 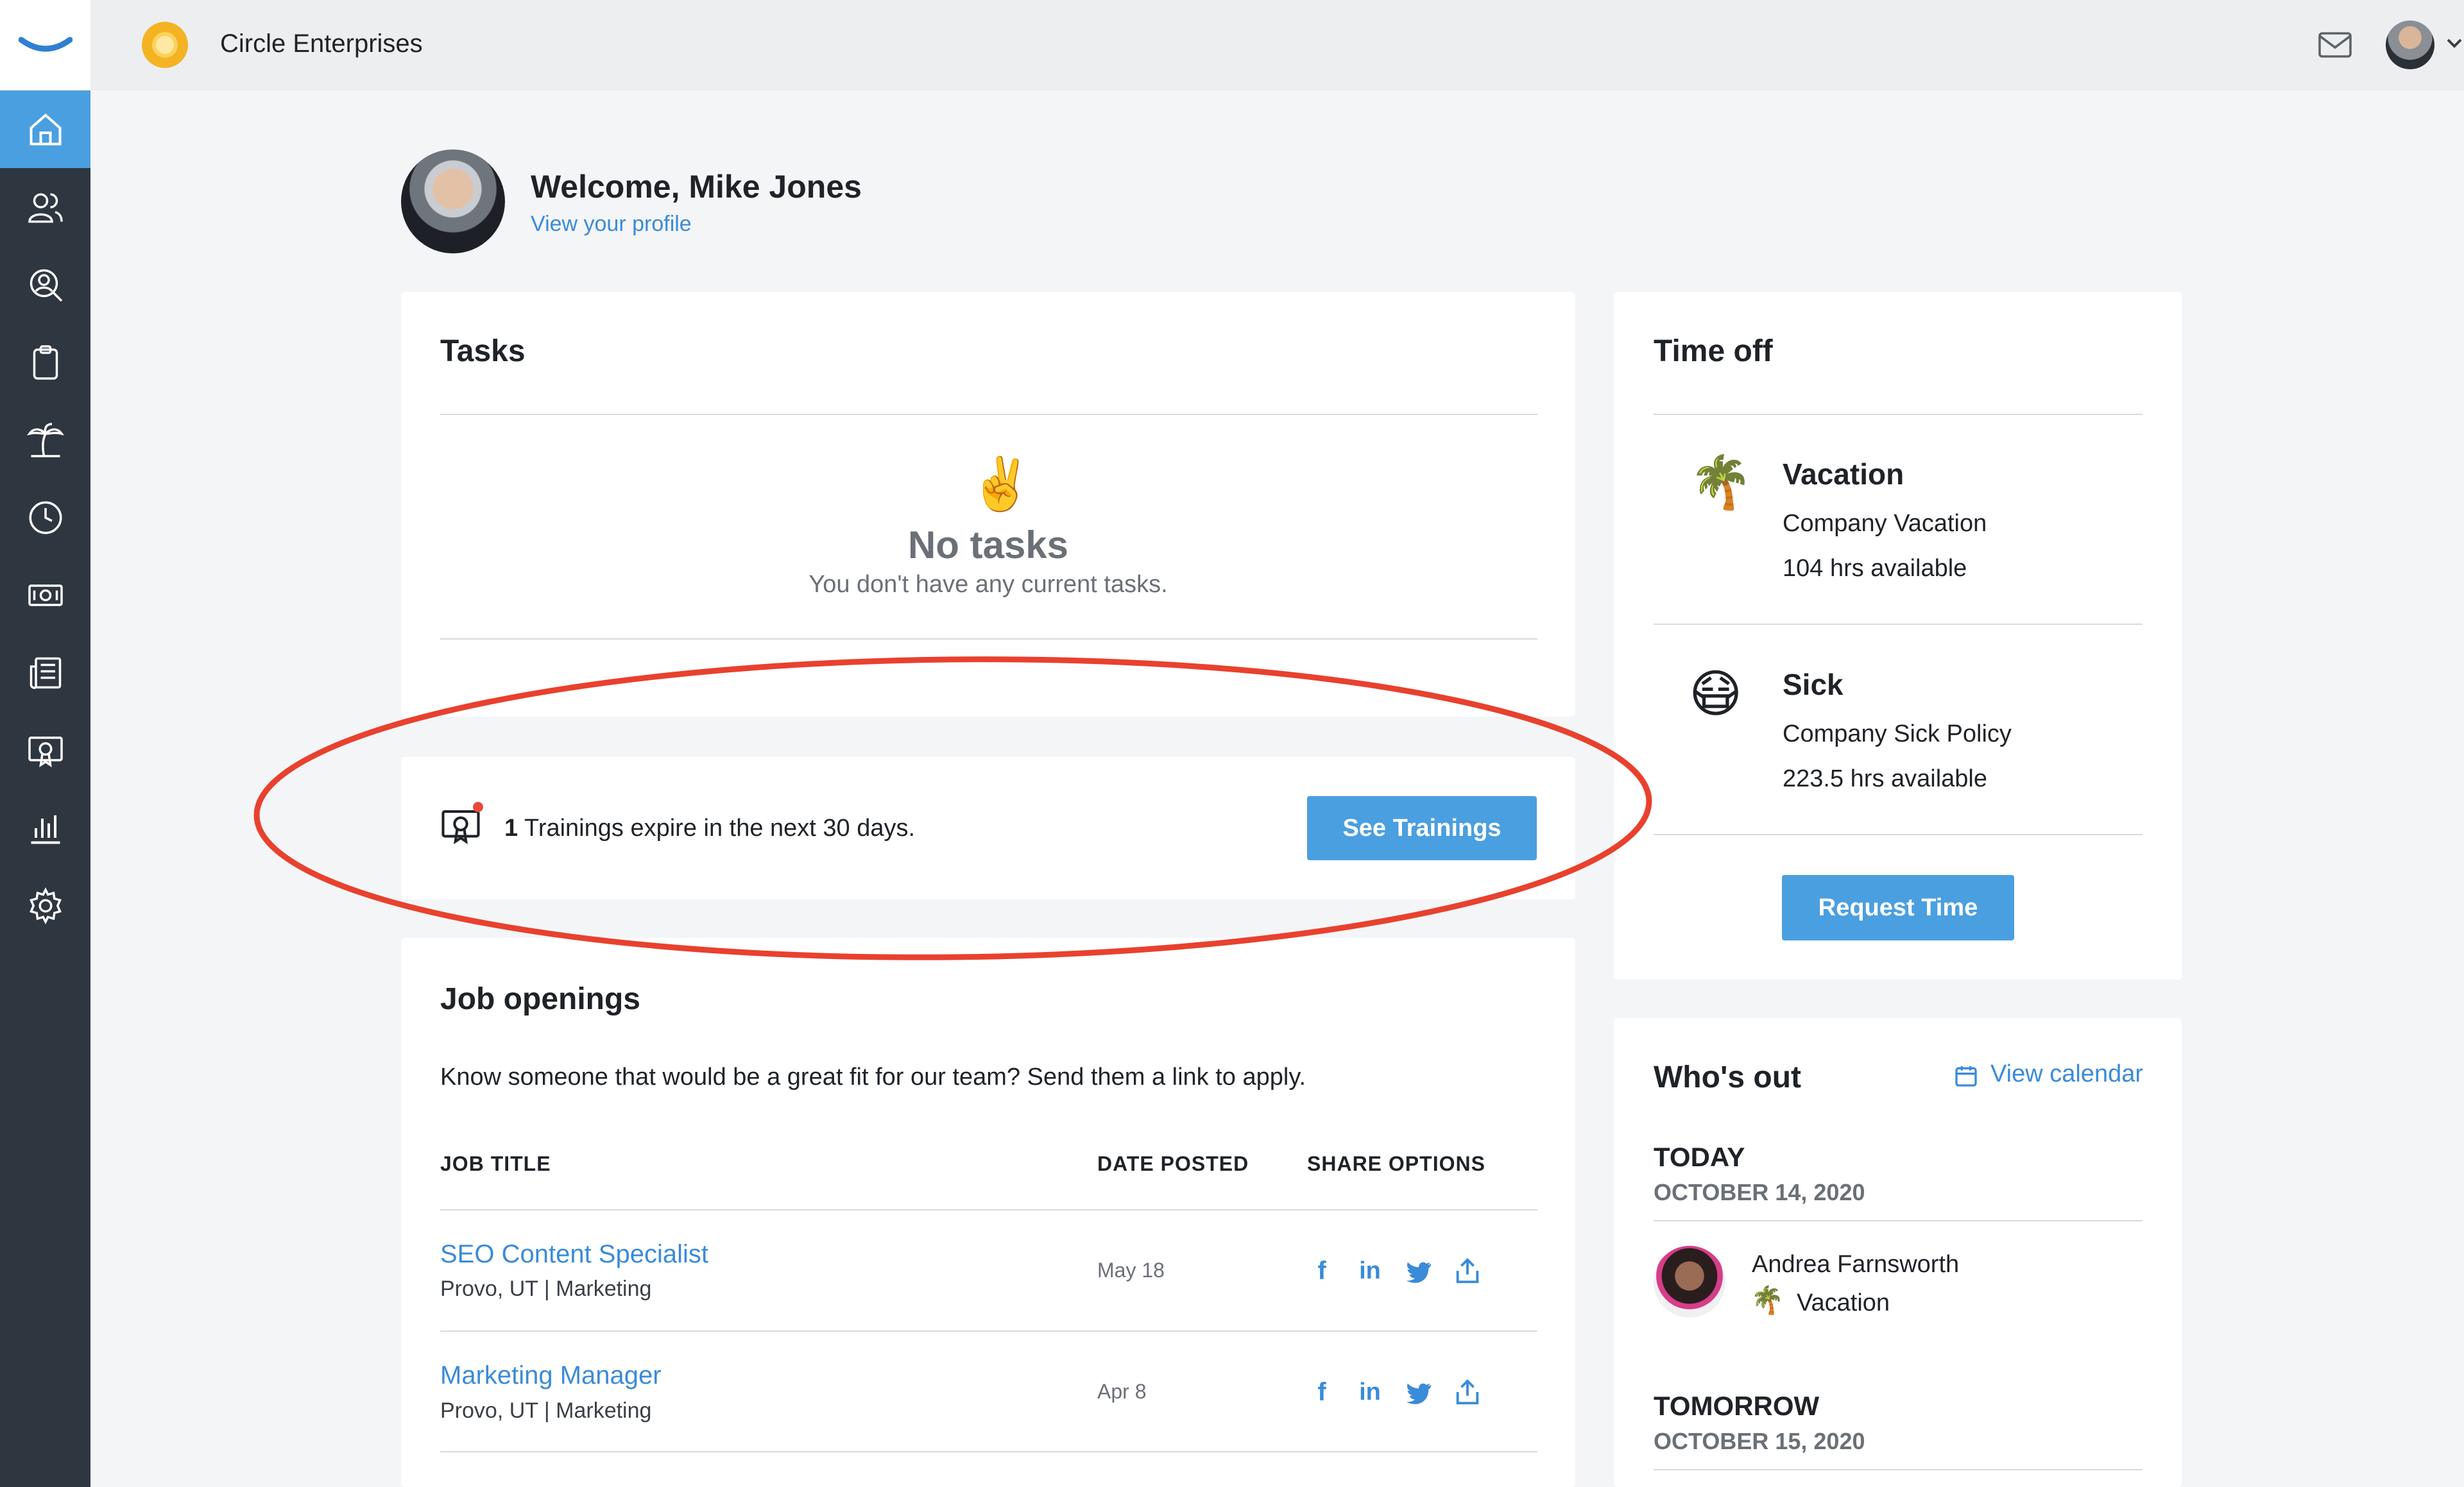 I want to click on trainings-text: Trainings expire in the next 30 days., so click(x=720, y=829).